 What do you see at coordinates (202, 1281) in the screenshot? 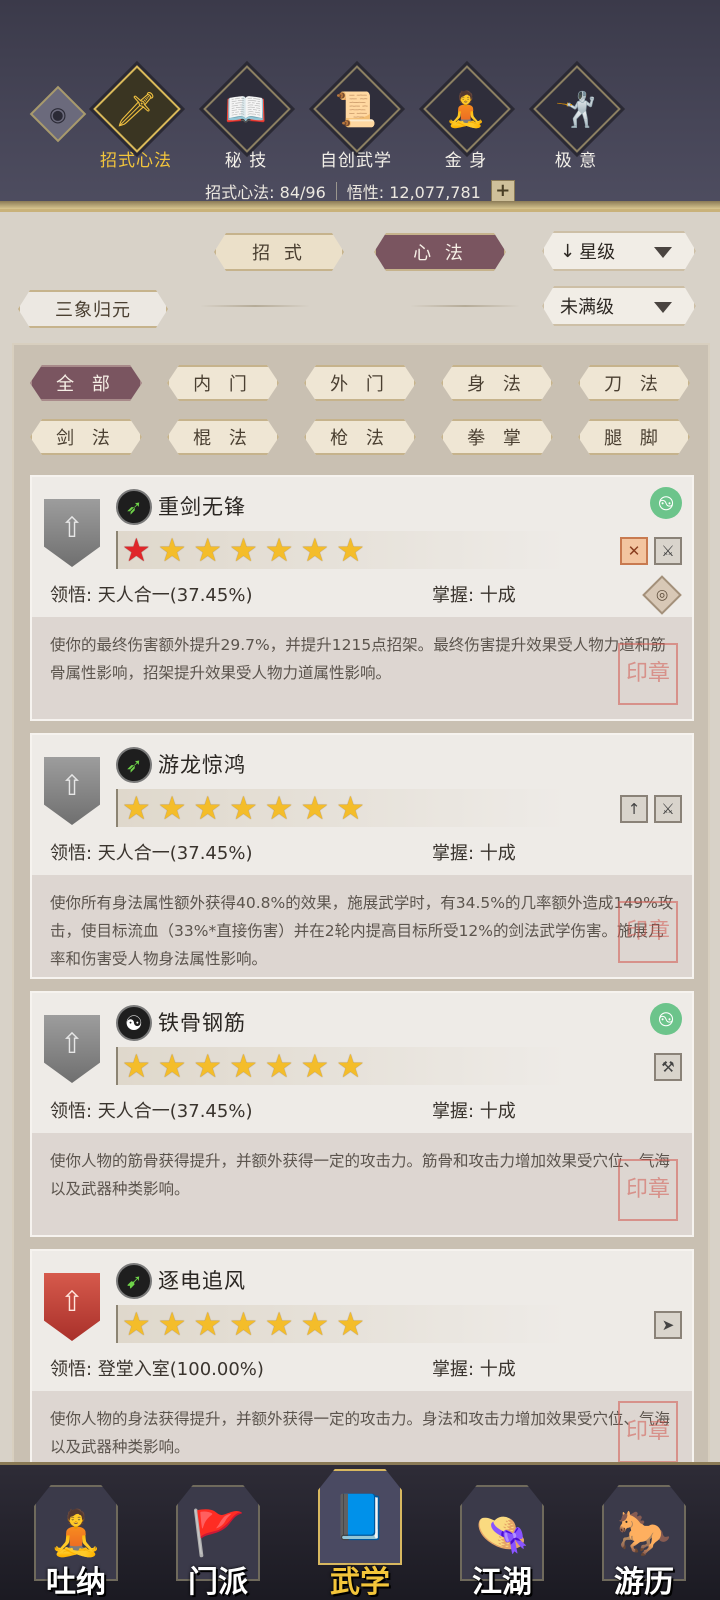
I see `skill-name: 逐电追风` at bounding box center [202, 1281].